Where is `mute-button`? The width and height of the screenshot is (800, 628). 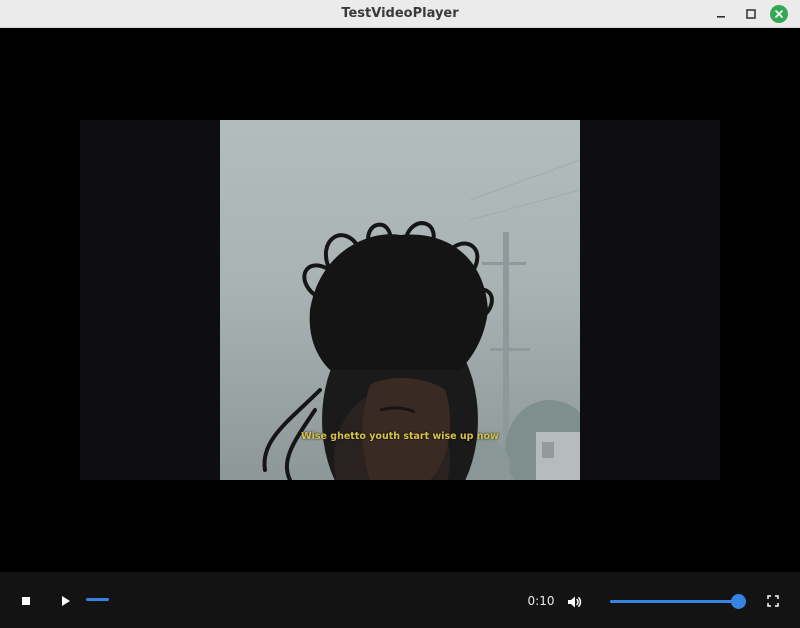 mute-button is located at coordinates (574, 602).